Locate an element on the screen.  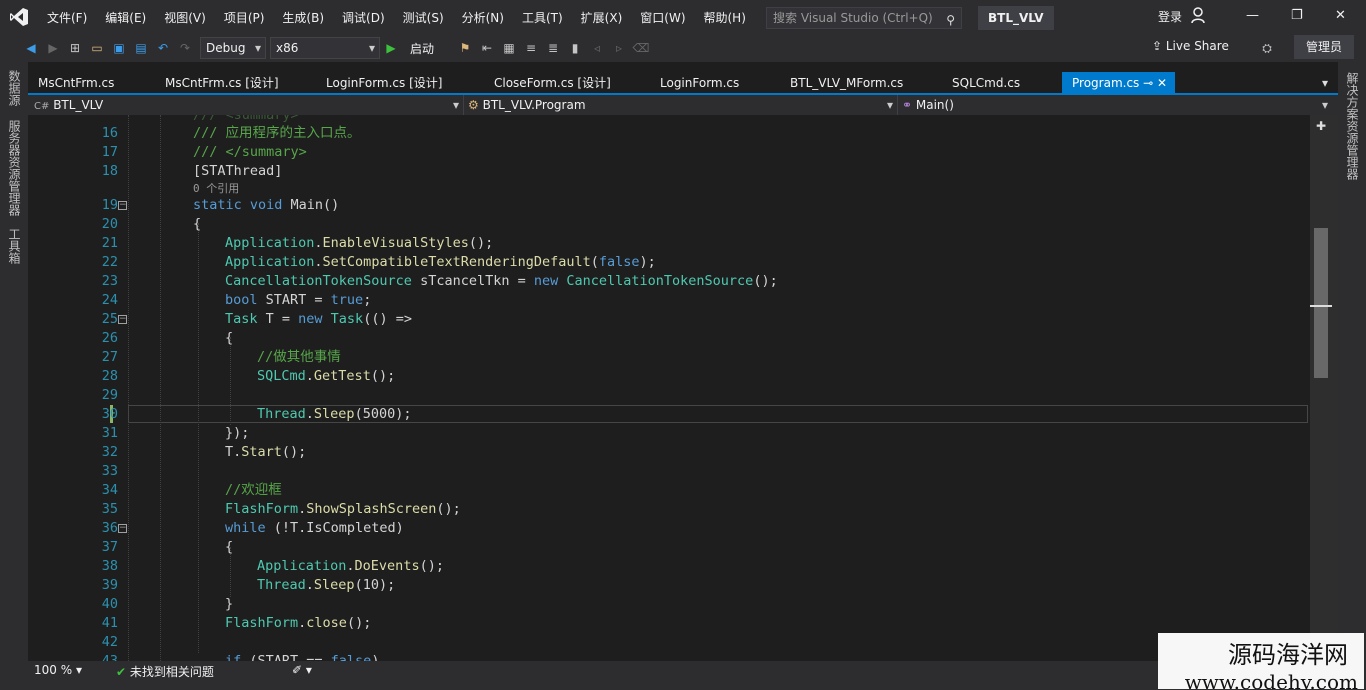
side-tab-datasource: 数据源 is located at coordinates (14, 88).